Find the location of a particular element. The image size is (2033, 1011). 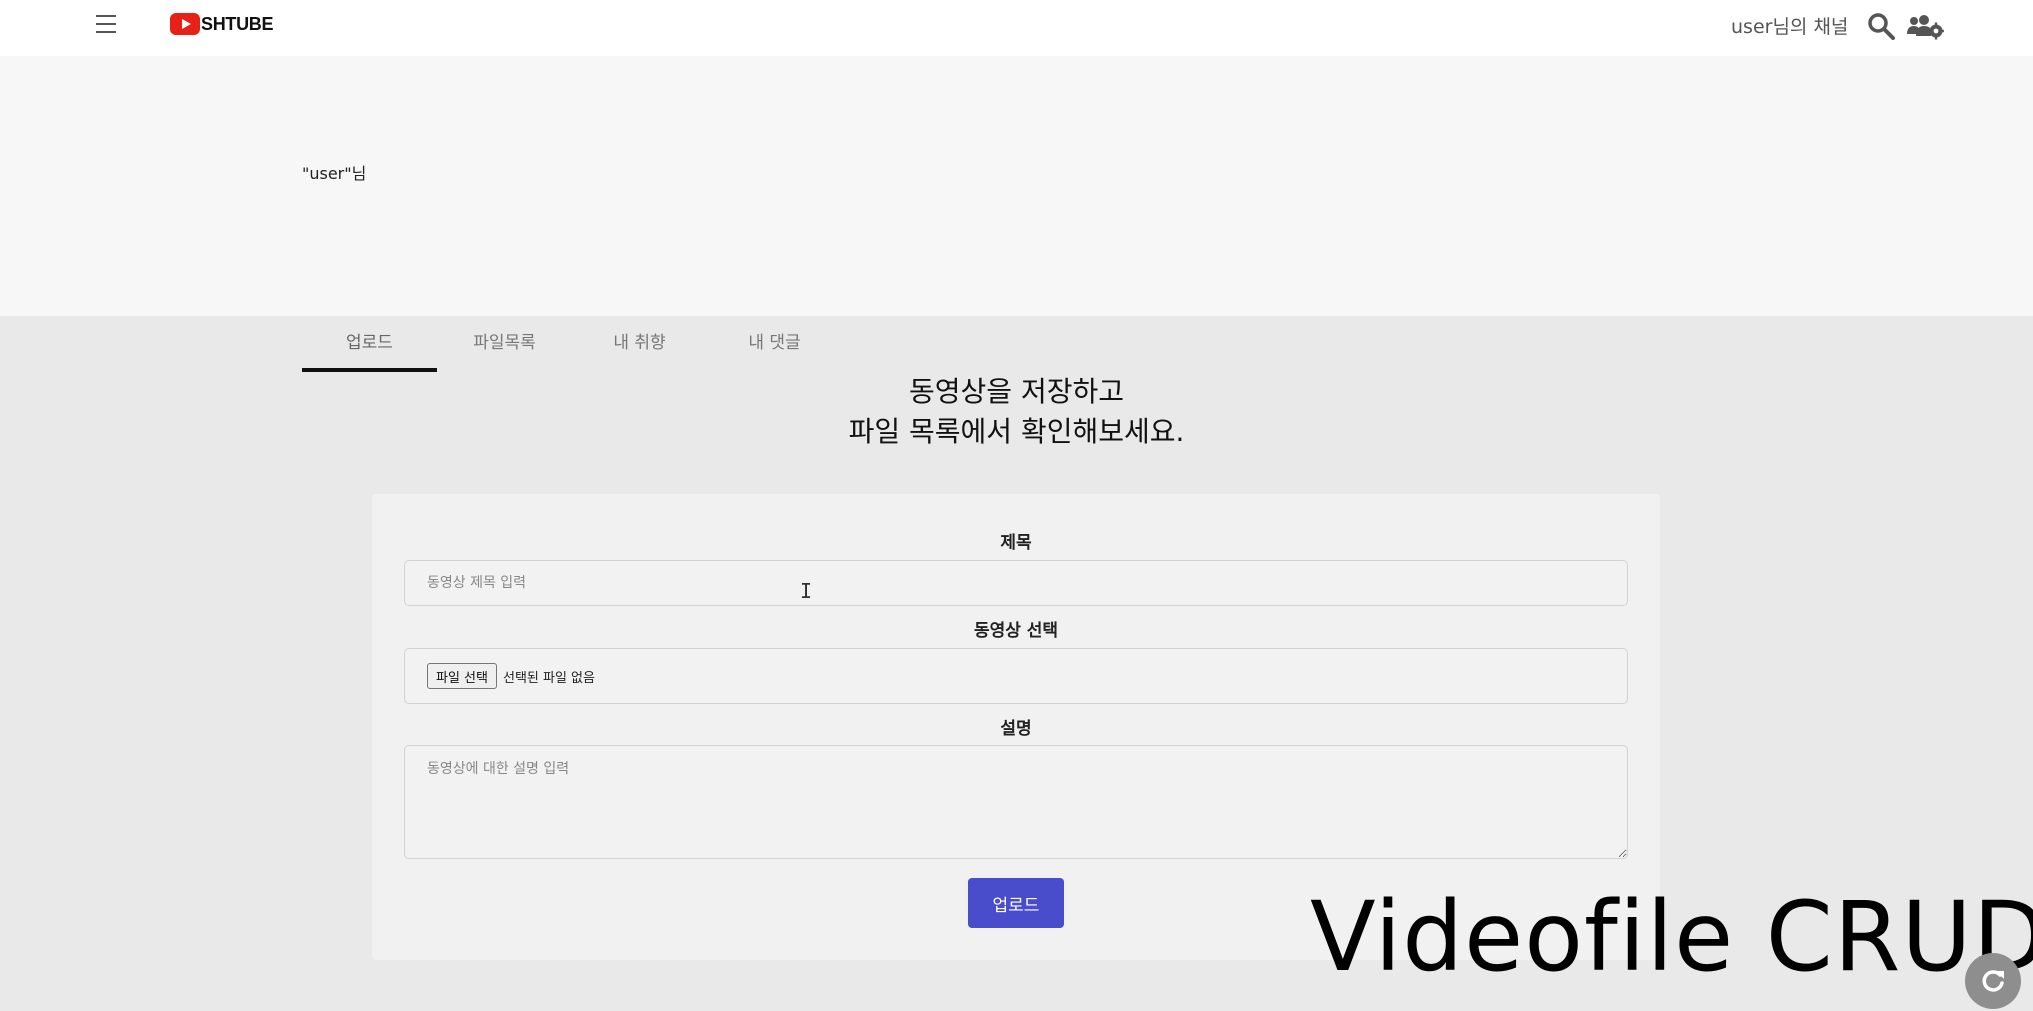

refresh-icon is located at coordinates (1993, 981).